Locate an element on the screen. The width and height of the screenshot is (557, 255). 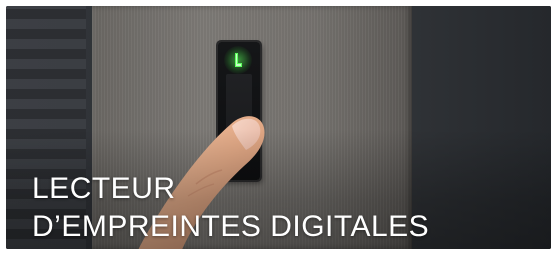
status-led-icon is located at coordinates (238, 60).